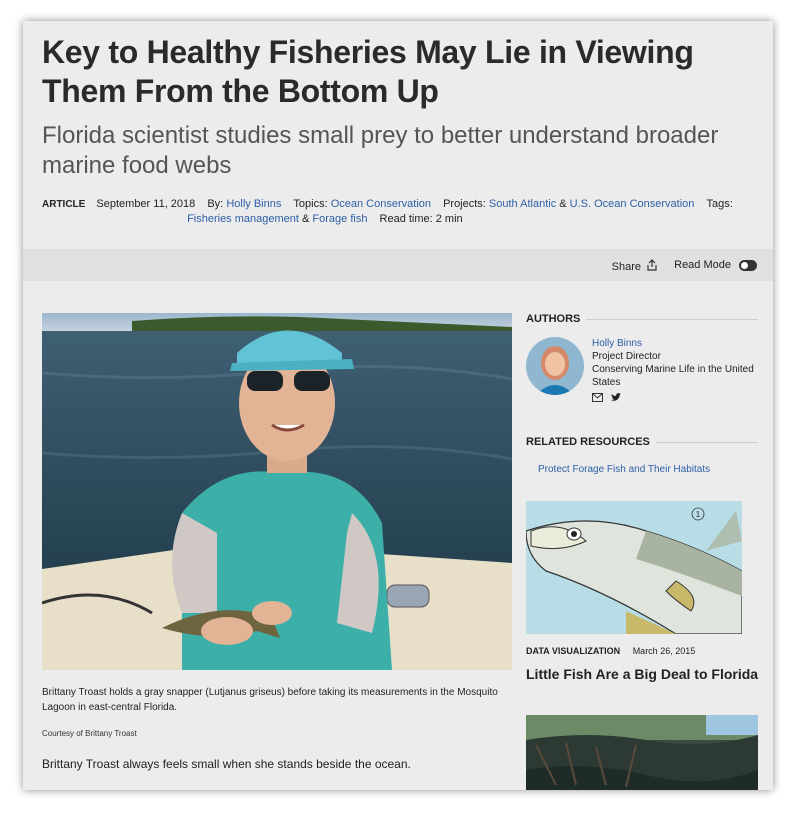  Describe the element at coordinates (616, 399) in the screenshot. I see `twitter-icon` at that location.